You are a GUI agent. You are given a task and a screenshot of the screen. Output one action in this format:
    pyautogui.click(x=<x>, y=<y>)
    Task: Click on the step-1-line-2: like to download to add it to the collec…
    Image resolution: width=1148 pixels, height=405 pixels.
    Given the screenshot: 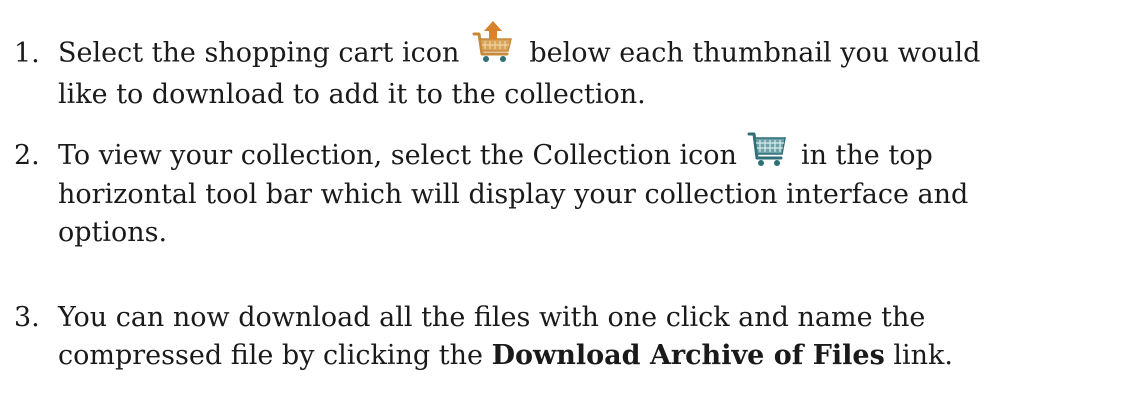 What is the action you would take?
    pyautogui.click(x=352, y=94)
    